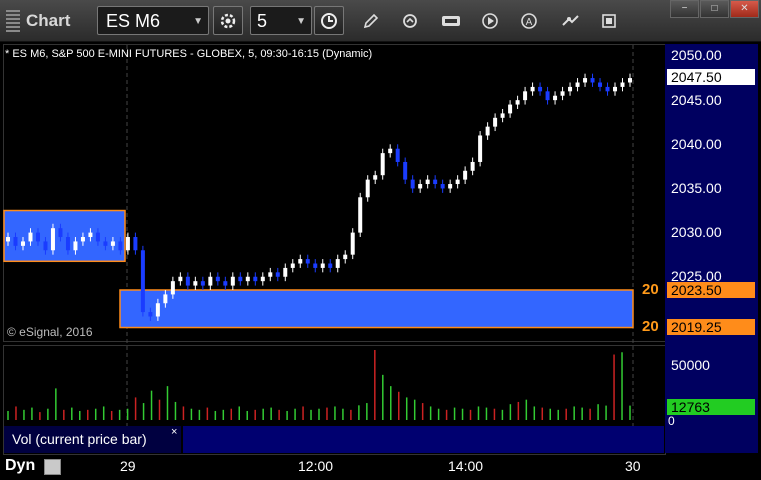 The width and height of the screenshot is (761, 480). I want to click on time-tick: 30, so click(633, 466).